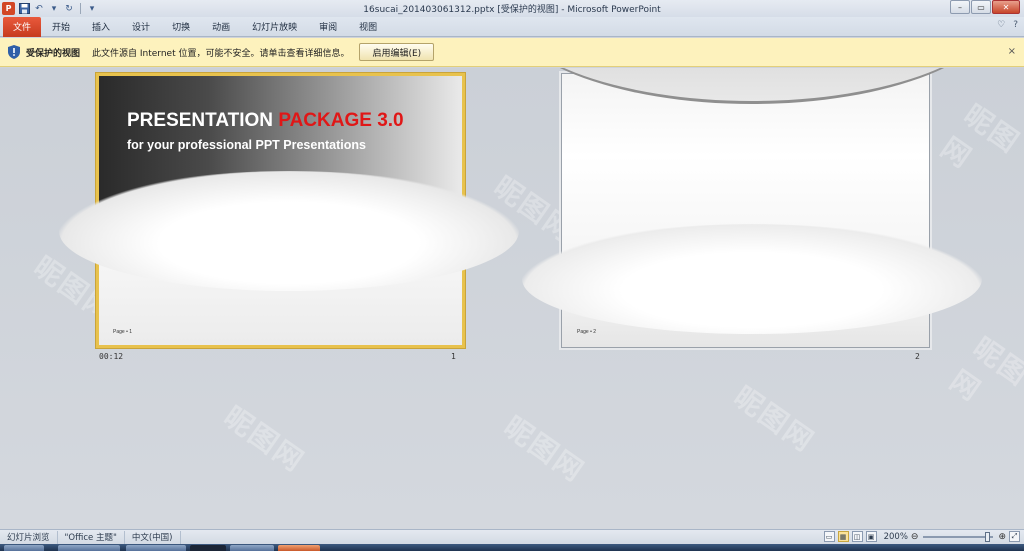 The image size is (1024, 551). What do you see at coordinates (921, 536) in the screenshot?
I see `status-right-controls: ▭ ▦ ◫ ▣ 200% ⊖ ⊕ ⤢` at bounding box center [921, 536].